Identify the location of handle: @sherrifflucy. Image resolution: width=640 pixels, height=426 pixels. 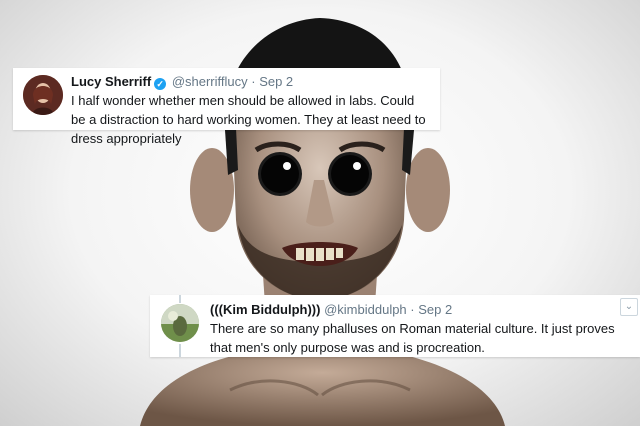
(210, 81).